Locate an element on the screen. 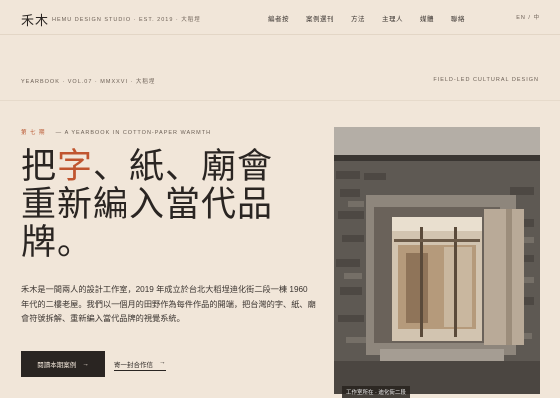  title-pre: 把 is located at coordinates (39, 167).